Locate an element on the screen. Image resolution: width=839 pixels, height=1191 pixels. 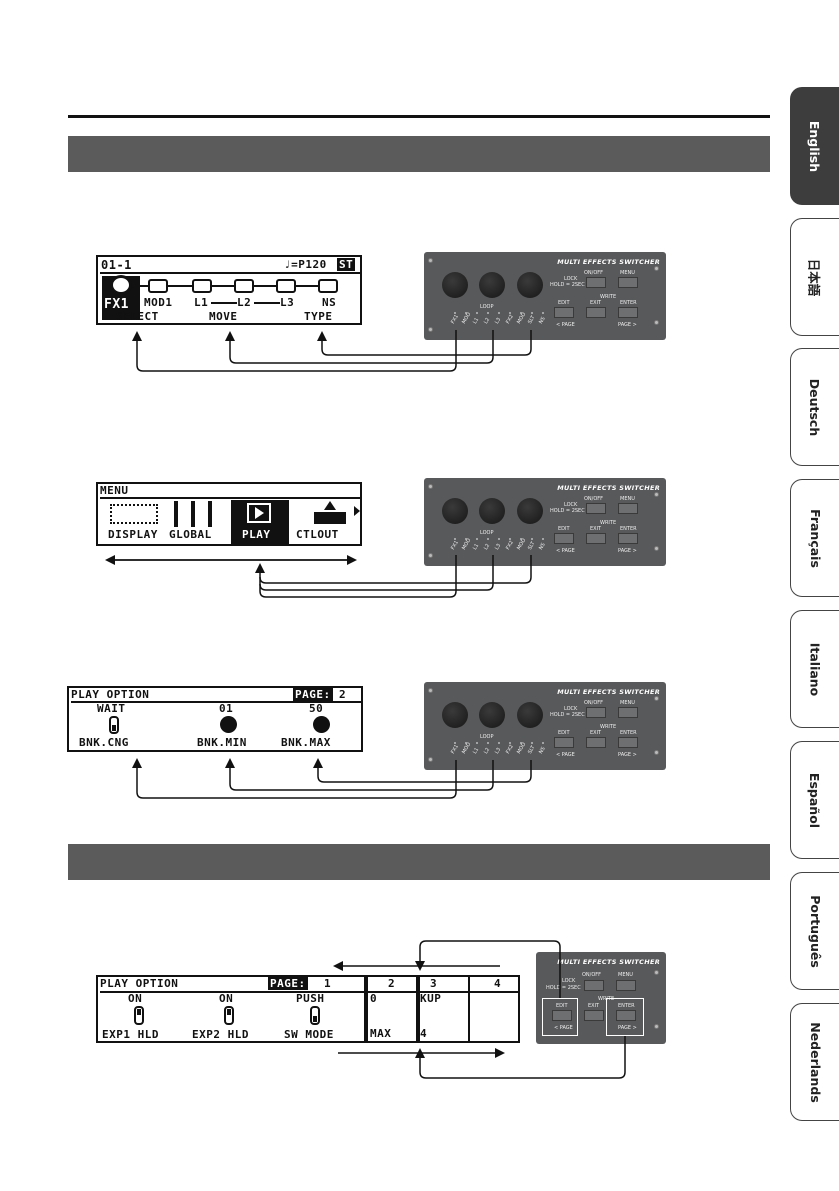
arrow-edit-page-back is located at coordinates (488, 969).